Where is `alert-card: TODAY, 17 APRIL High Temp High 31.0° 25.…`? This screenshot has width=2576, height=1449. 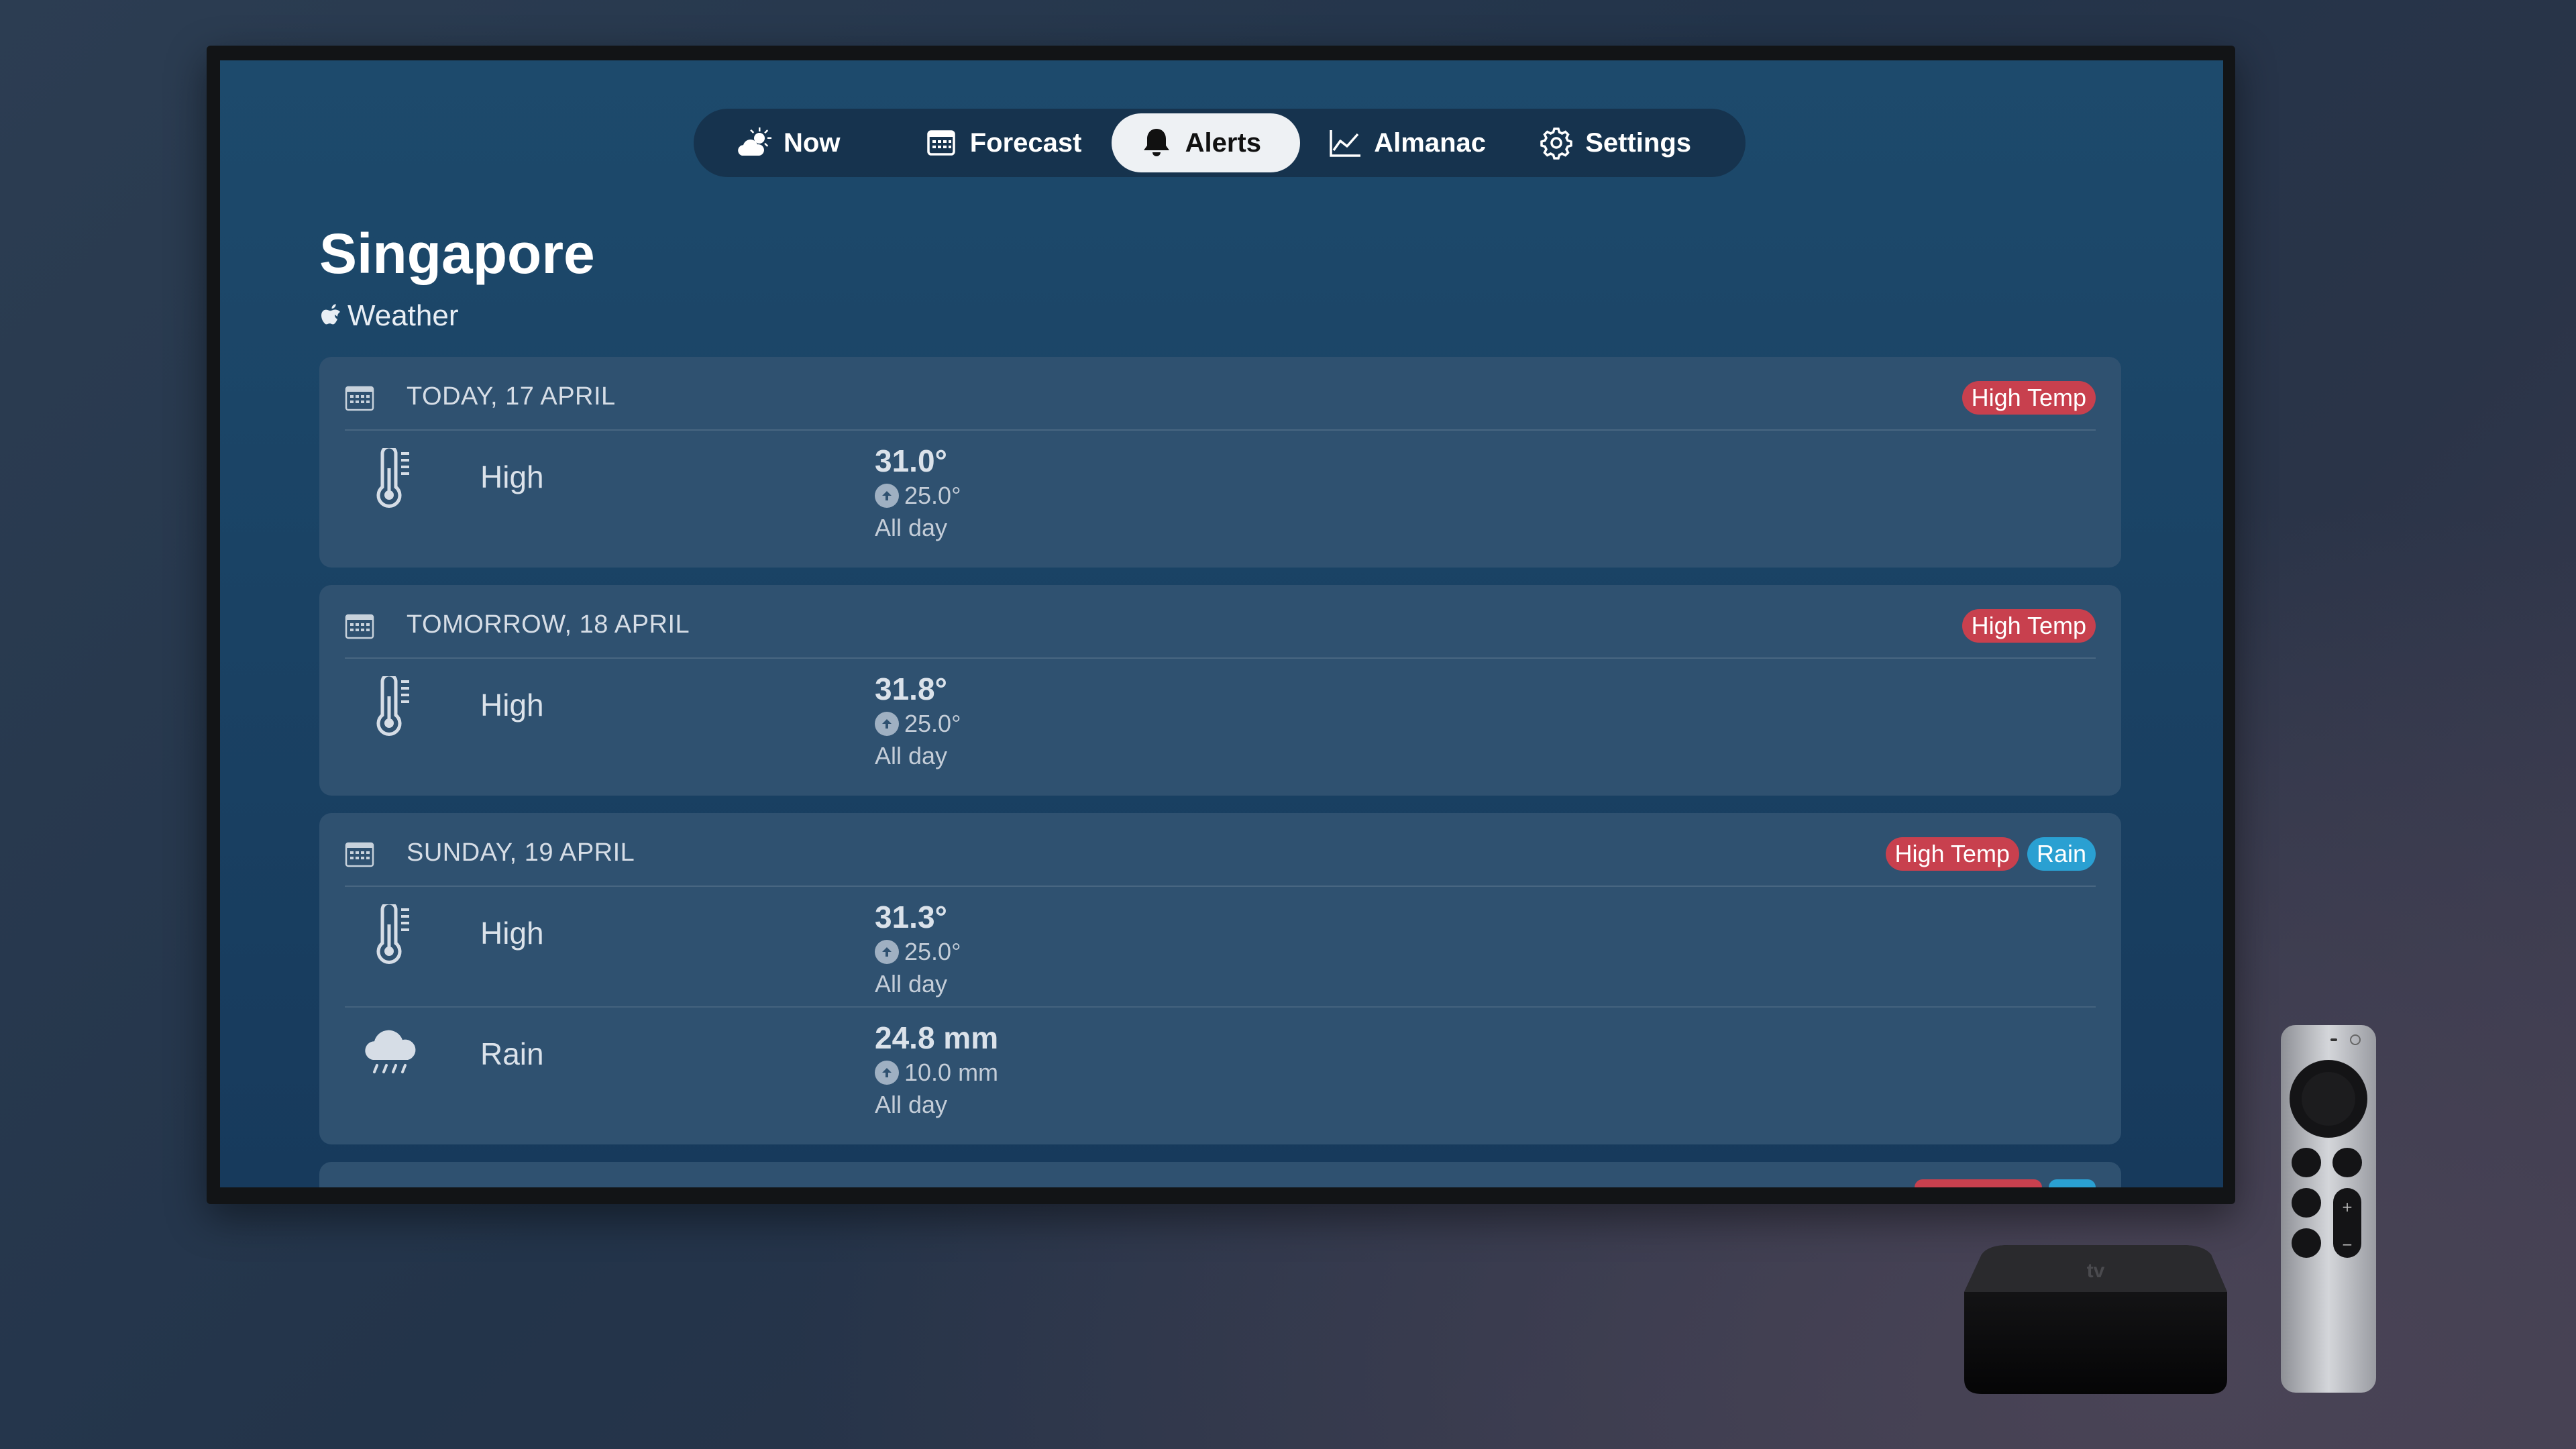 alert-card: TODAY, 17 APRIL High Temp High 31.0° 25.… is located at coordinates (1220, 462).